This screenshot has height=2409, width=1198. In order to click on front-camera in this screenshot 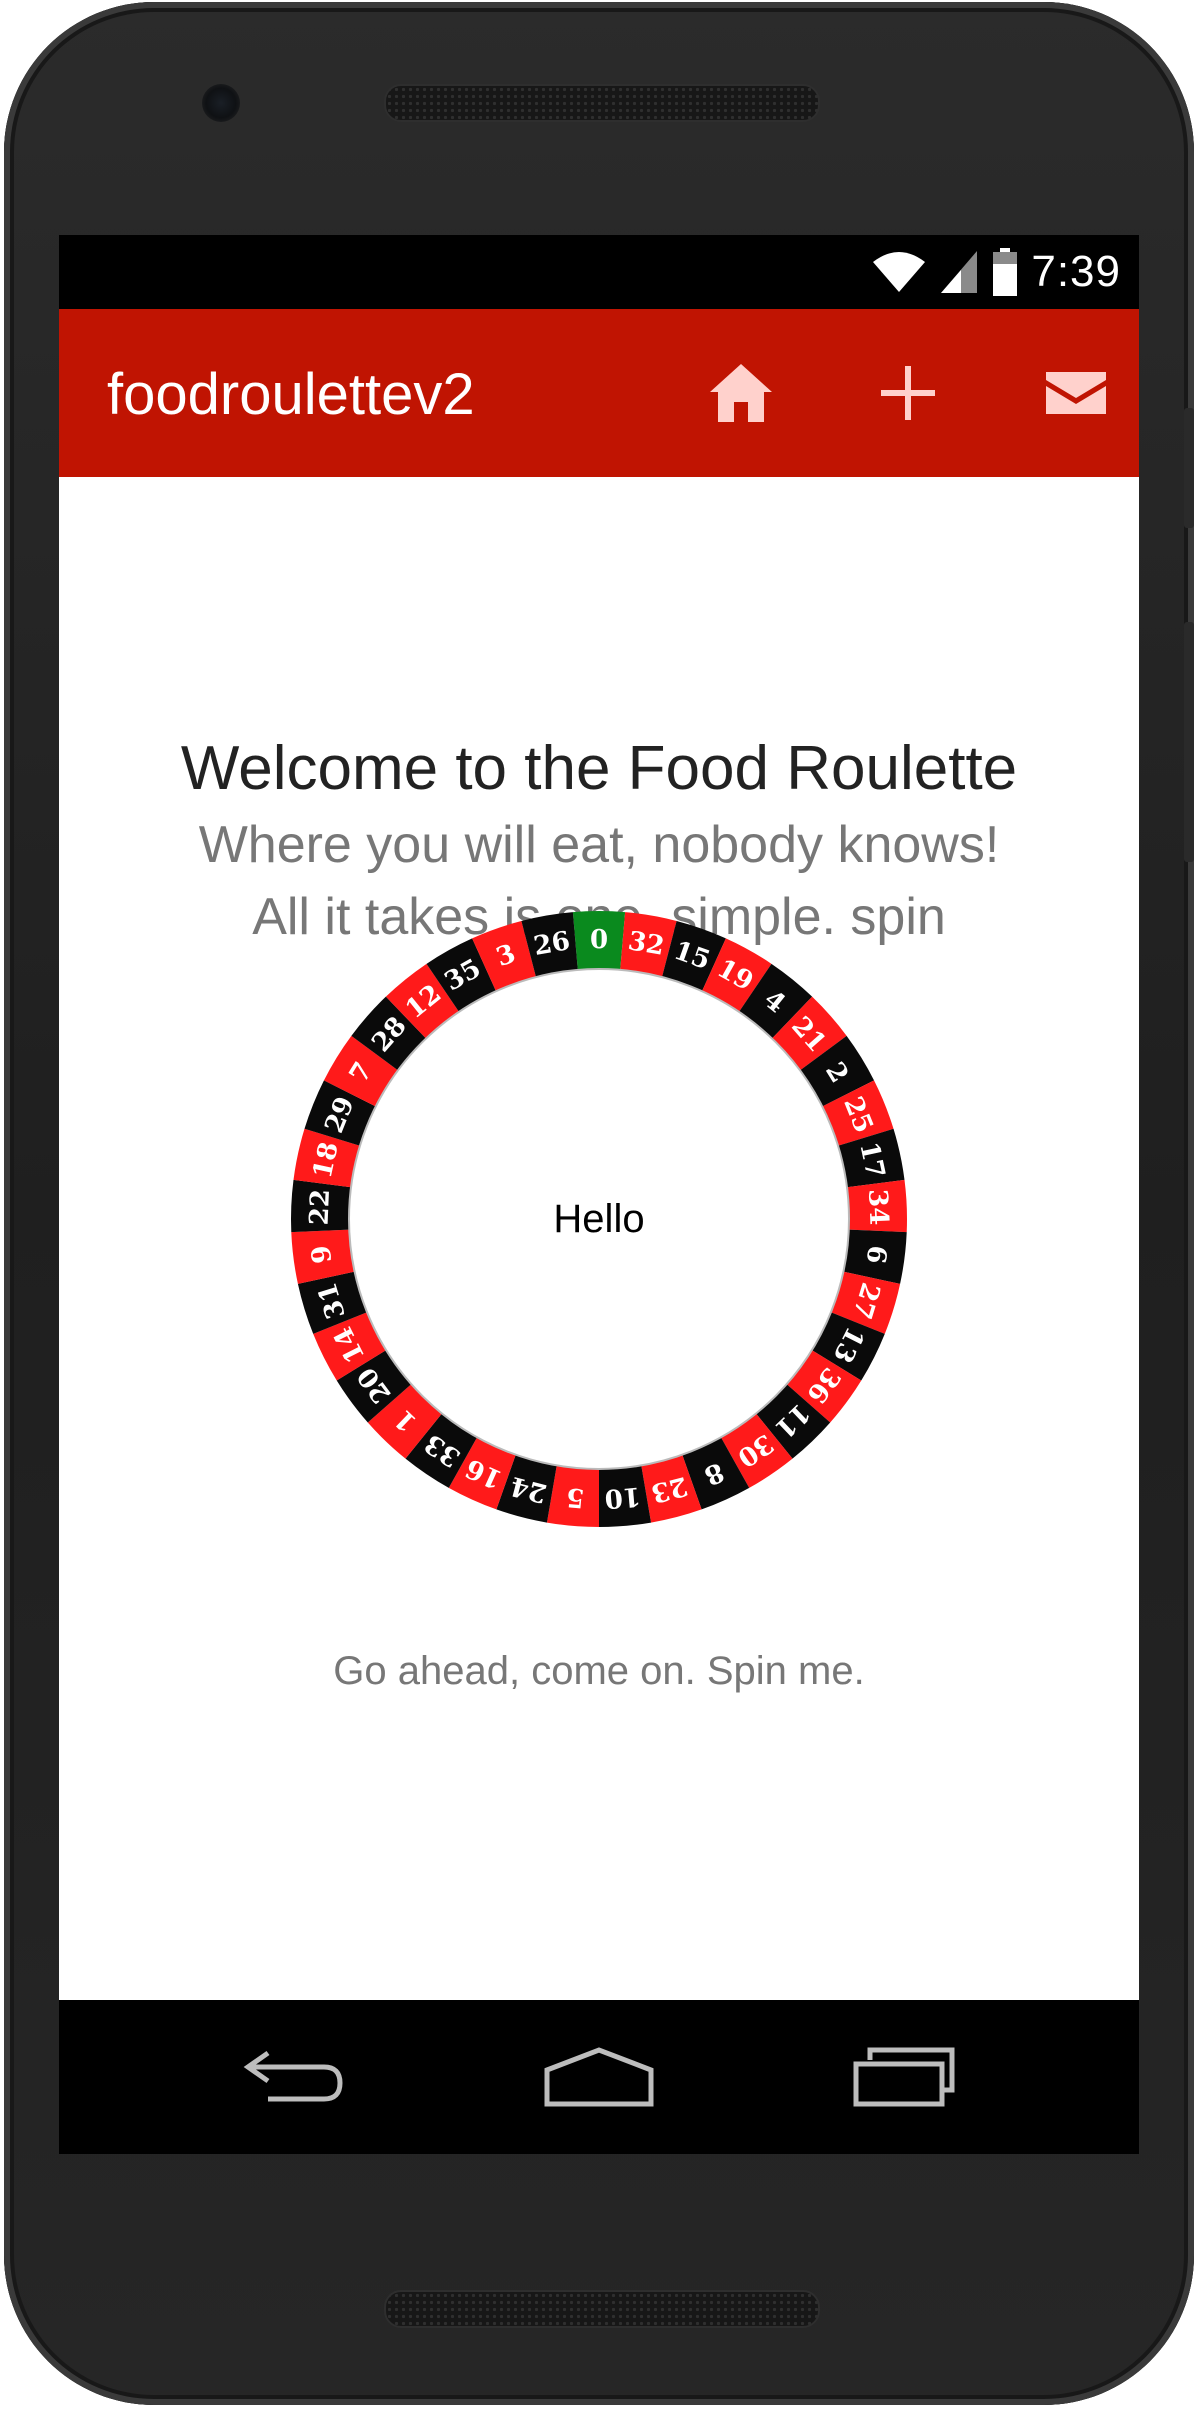, I will do `click(221, 103)`.